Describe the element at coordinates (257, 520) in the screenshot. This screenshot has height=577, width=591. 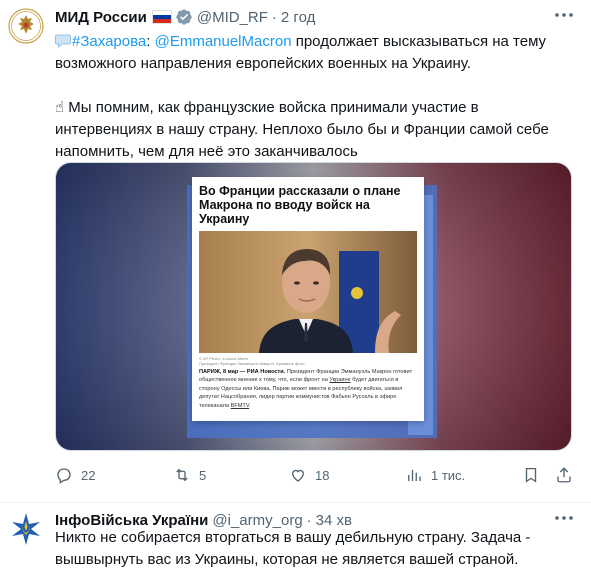
I see `author-handle: @i_army_org` at that location.